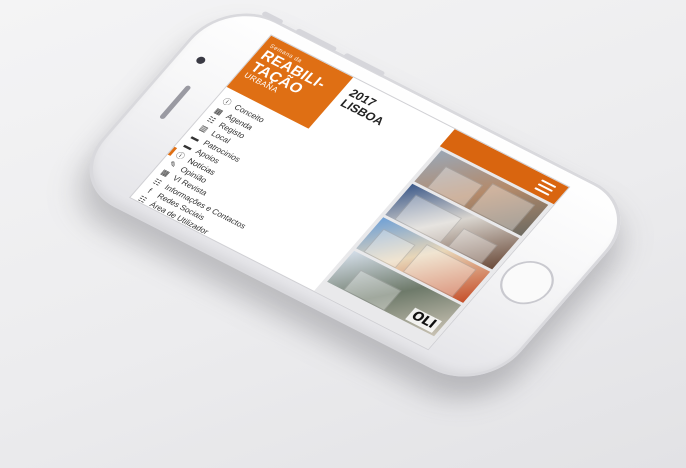  Describe the element at coordinates (545, 187) in the screenshot. I see `hamburger-menu-icon` at that location.